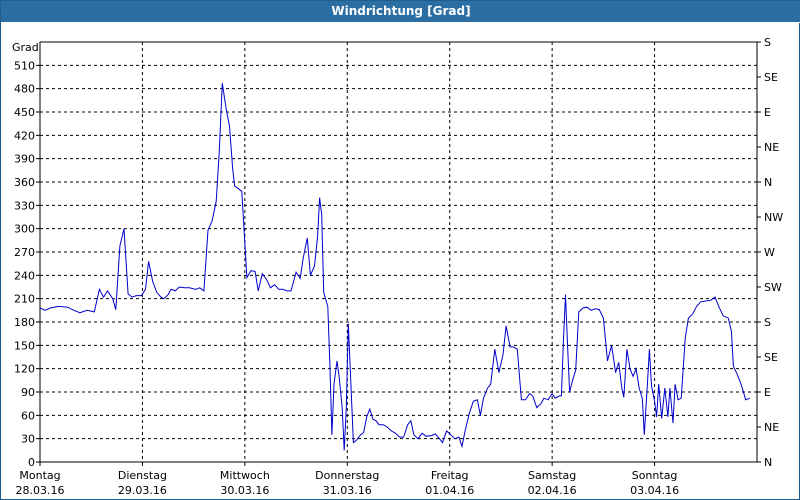 Image resolution: width=800 pixels, height=500 pixels. Describe the element at coordinates (654, 490) in the screenshot. I see `x-tick-date: 03.04.16` at that location.